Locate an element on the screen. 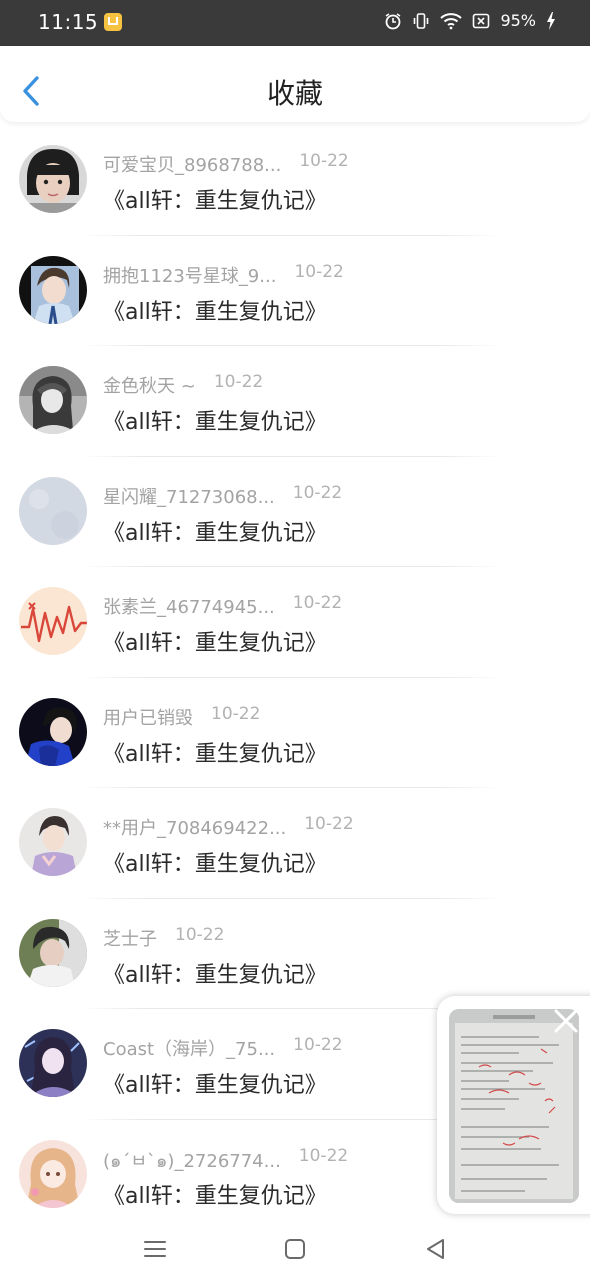 The height and width of the screenshot is (1280, 590). status-bar: 11:15 95% is located at coordinates (295, 23).